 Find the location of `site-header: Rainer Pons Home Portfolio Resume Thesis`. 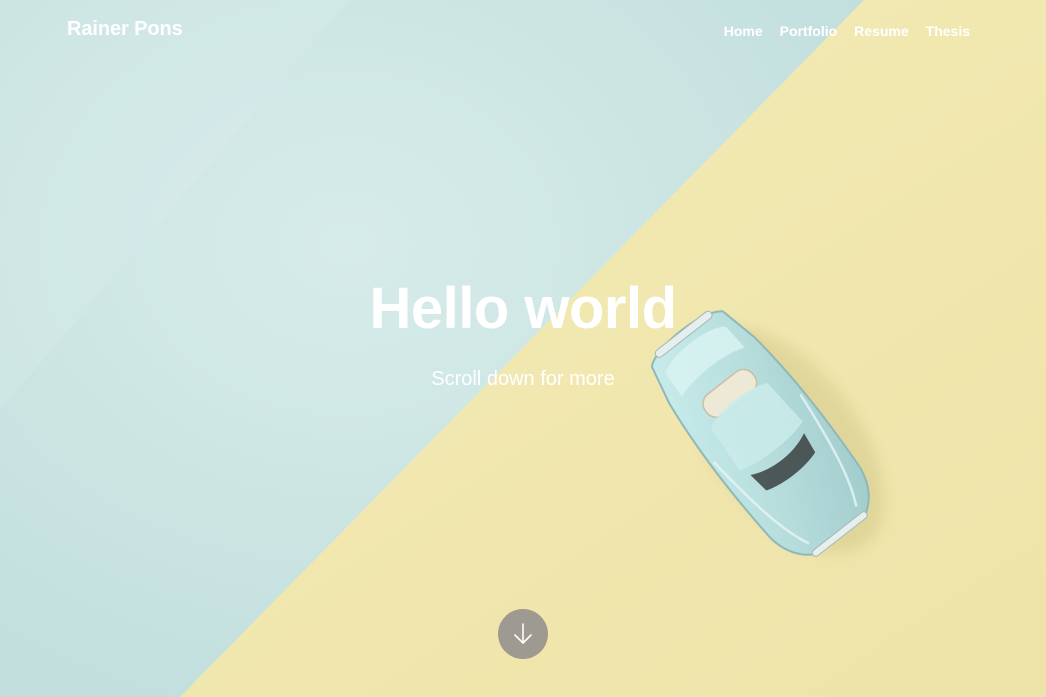

site-header: Rainer Pons Home Portfolio Resume Thesis is located at coordinates (523, 31).